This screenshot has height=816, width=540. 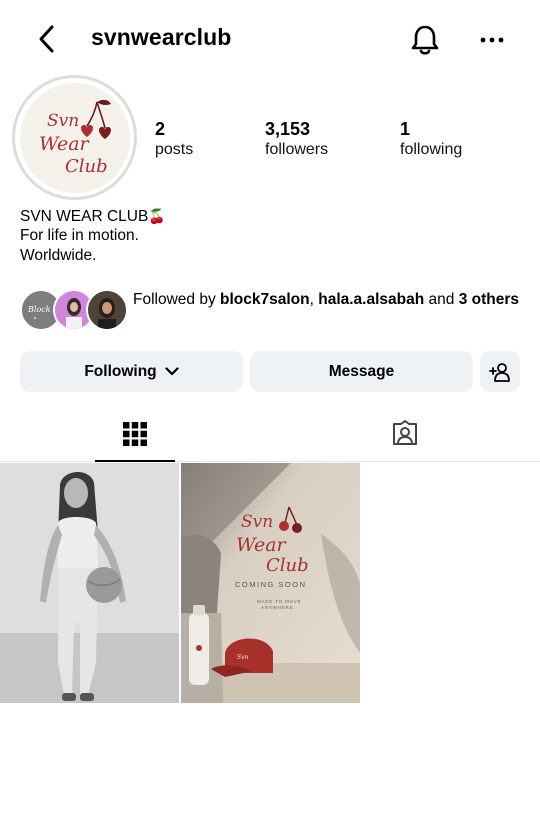 I want to click on mutual-user-1: block7salon, so click(x=265, y=299).